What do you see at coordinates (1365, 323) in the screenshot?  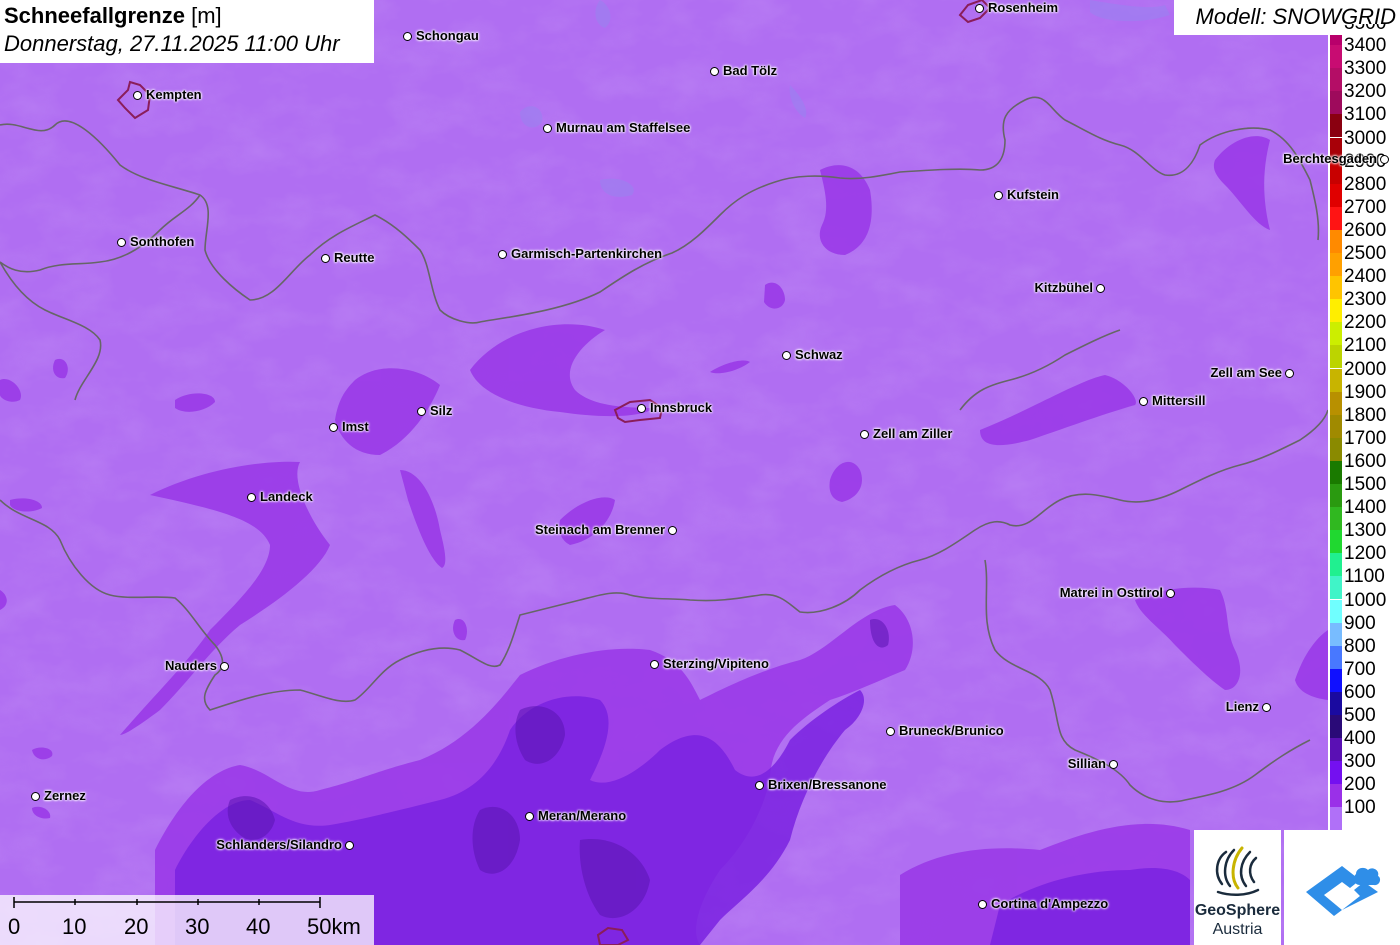 I see `legend-label: 2200` at bounding box center [1365, 323].